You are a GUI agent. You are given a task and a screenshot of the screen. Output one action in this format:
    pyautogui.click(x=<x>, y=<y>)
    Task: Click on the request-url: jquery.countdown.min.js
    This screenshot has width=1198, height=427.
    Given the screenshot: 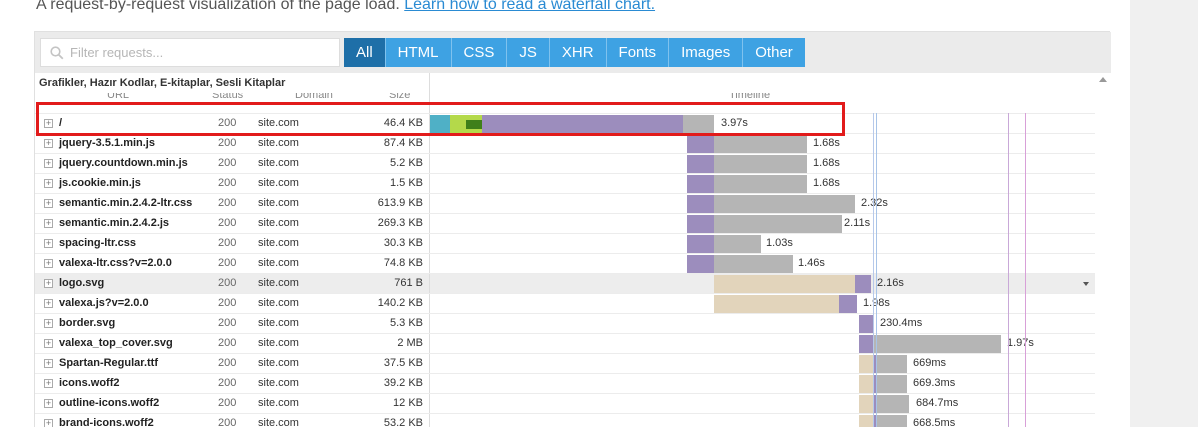 What is the action you would take?
    pyautogui.click(x=123, y=163)
    